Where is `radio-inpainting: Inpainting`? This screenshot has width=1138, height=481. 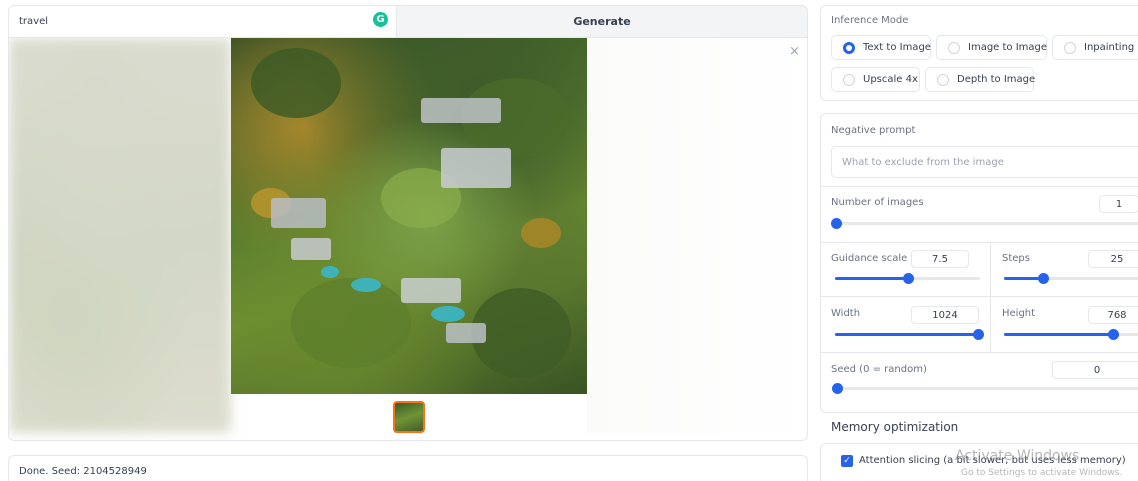
radio-inpainting: Inpainting is located at coordinates (1095, 47).